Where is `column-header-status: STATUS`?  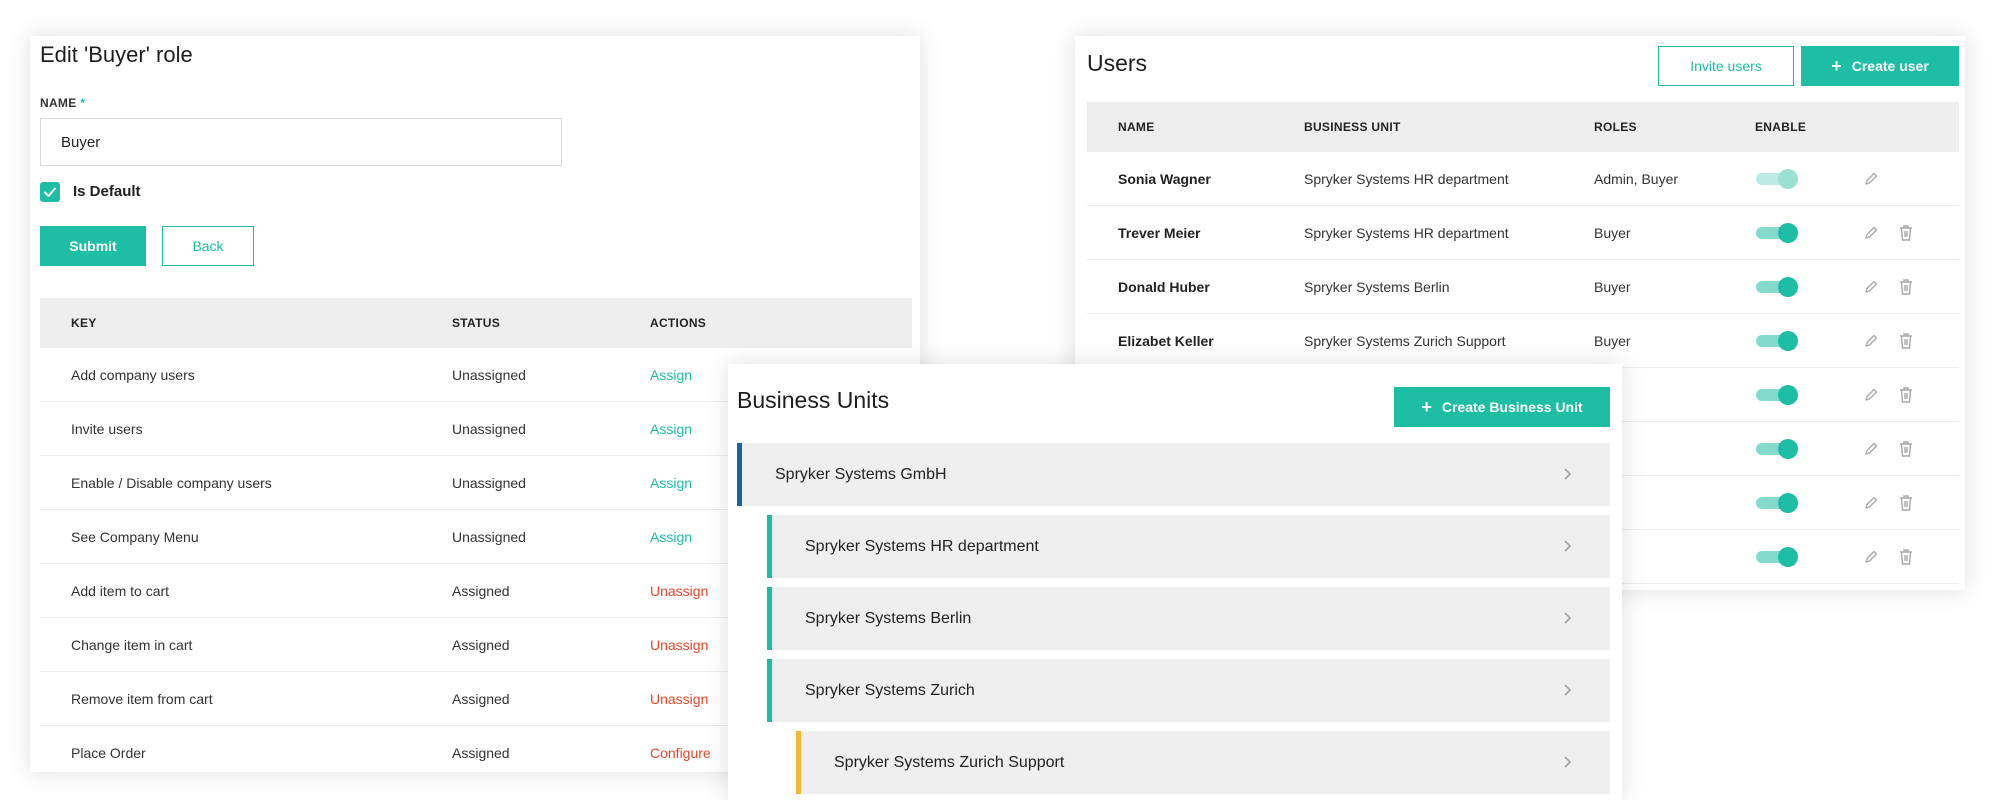 column-header-status: STATUS is located at coordinates (476, 323).